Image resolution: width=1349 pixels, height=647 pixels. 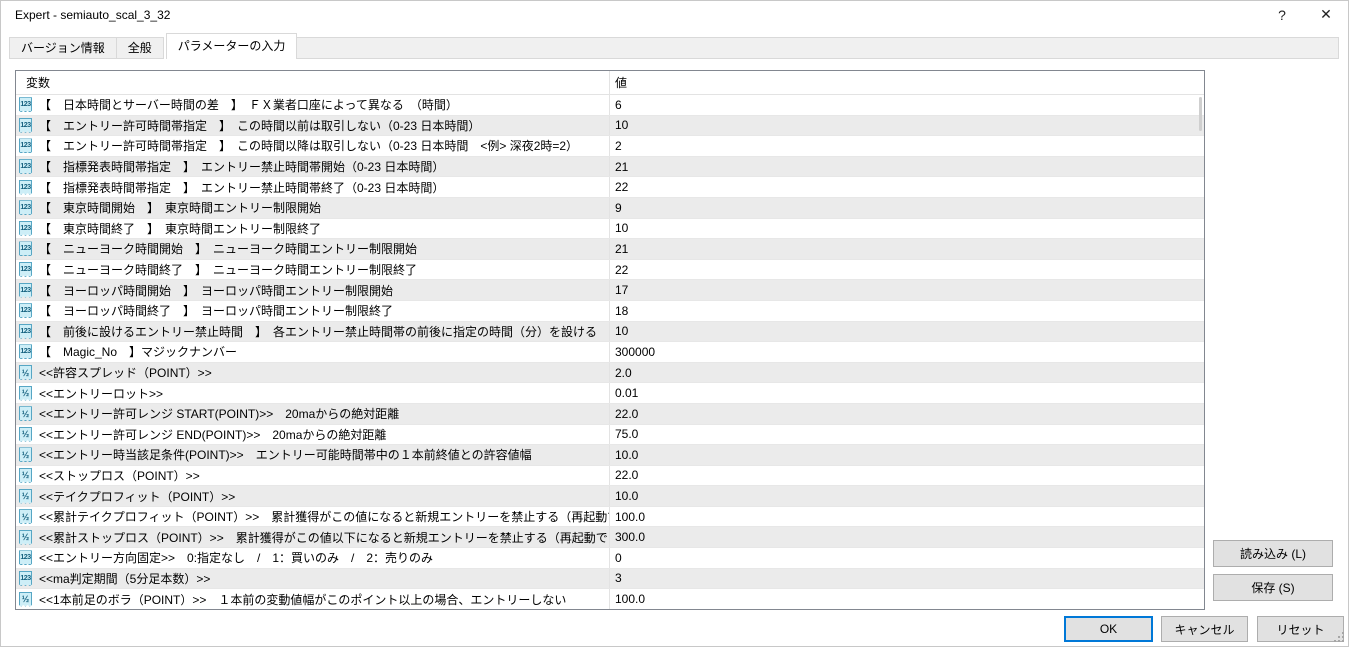 What do you see at coordinates (101, 393) in the screenshot?
I see `parameter-name: <<エントリーロット>>` at bounding box center [101, 393].